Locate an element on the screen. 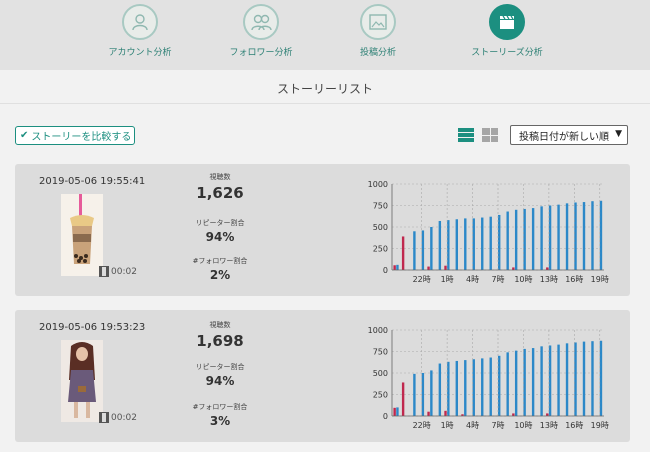 The height and width of the screenshot is (452, 650). user-icon is located at coordinates (140, 22).